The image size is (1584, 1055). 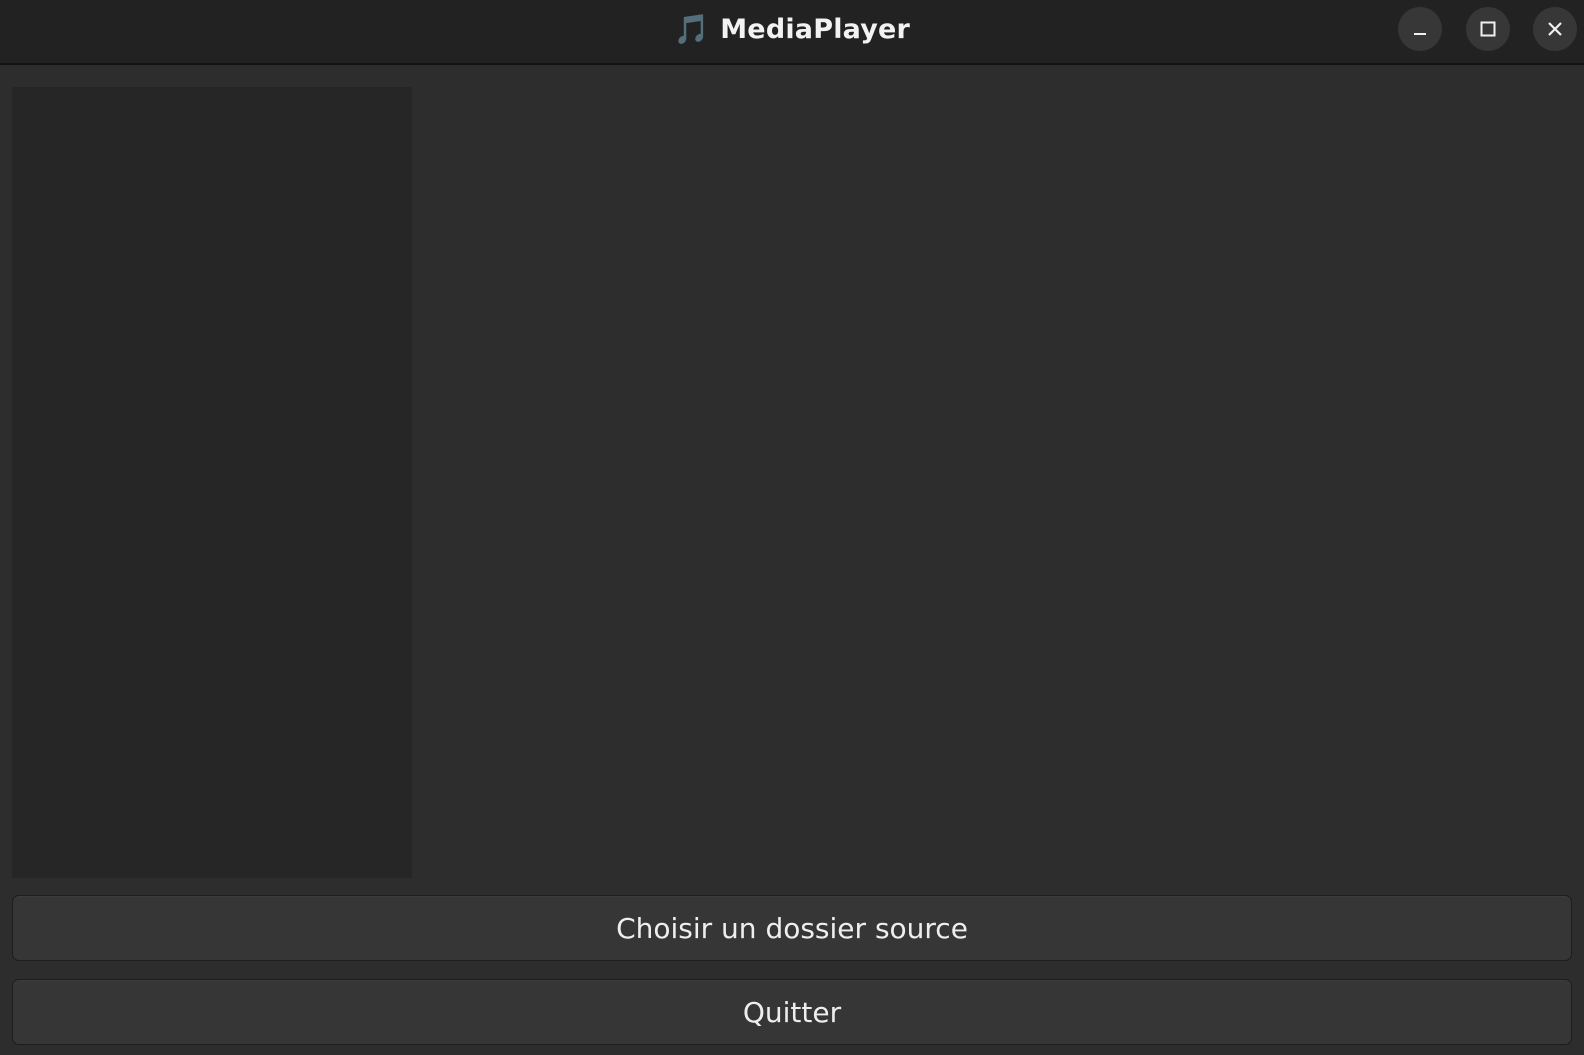 I want to click on close-button, so click(x=1555, y=29).